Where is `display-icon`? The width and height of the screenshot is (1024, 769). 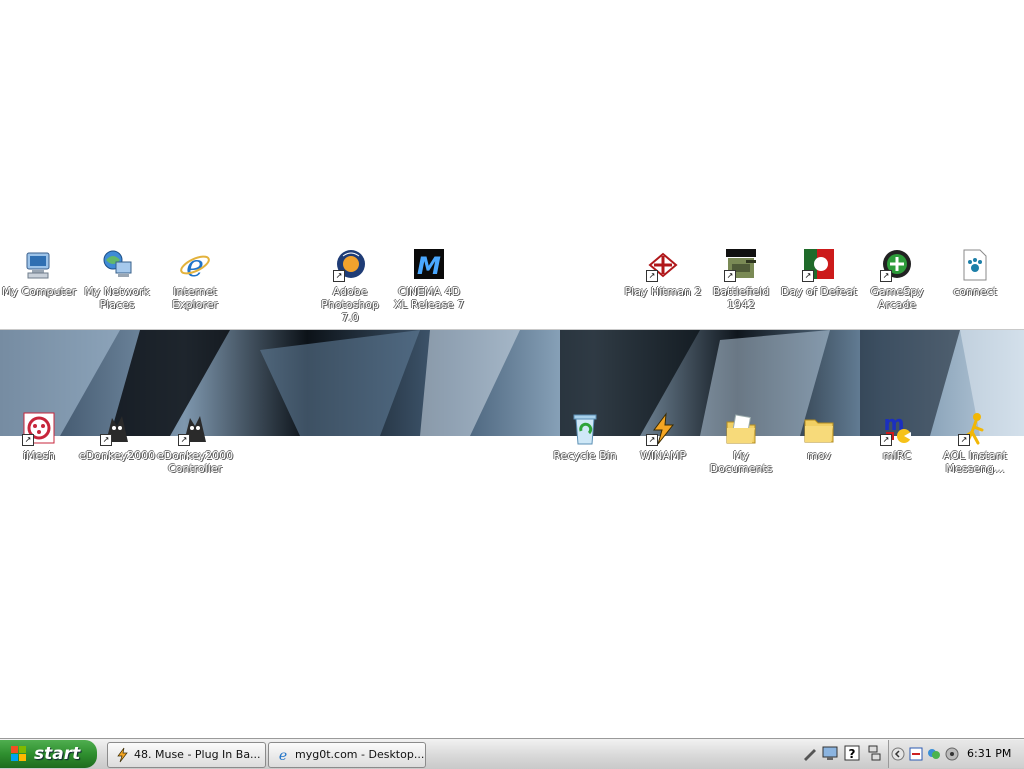
display-icon is located at coordinates (830, 753).